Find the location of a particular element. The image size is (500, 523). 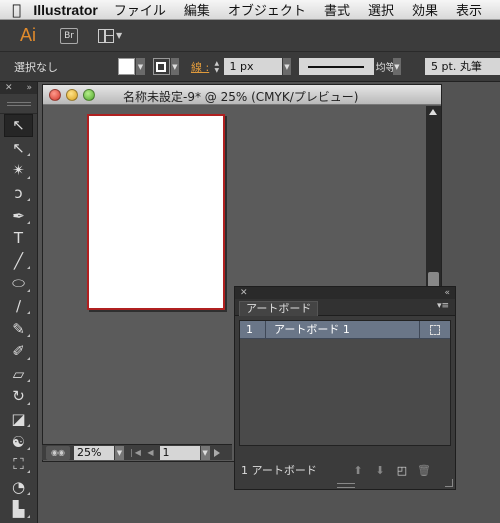

fill-dropdown-button: ▼ is located at coordinates (140, 66).